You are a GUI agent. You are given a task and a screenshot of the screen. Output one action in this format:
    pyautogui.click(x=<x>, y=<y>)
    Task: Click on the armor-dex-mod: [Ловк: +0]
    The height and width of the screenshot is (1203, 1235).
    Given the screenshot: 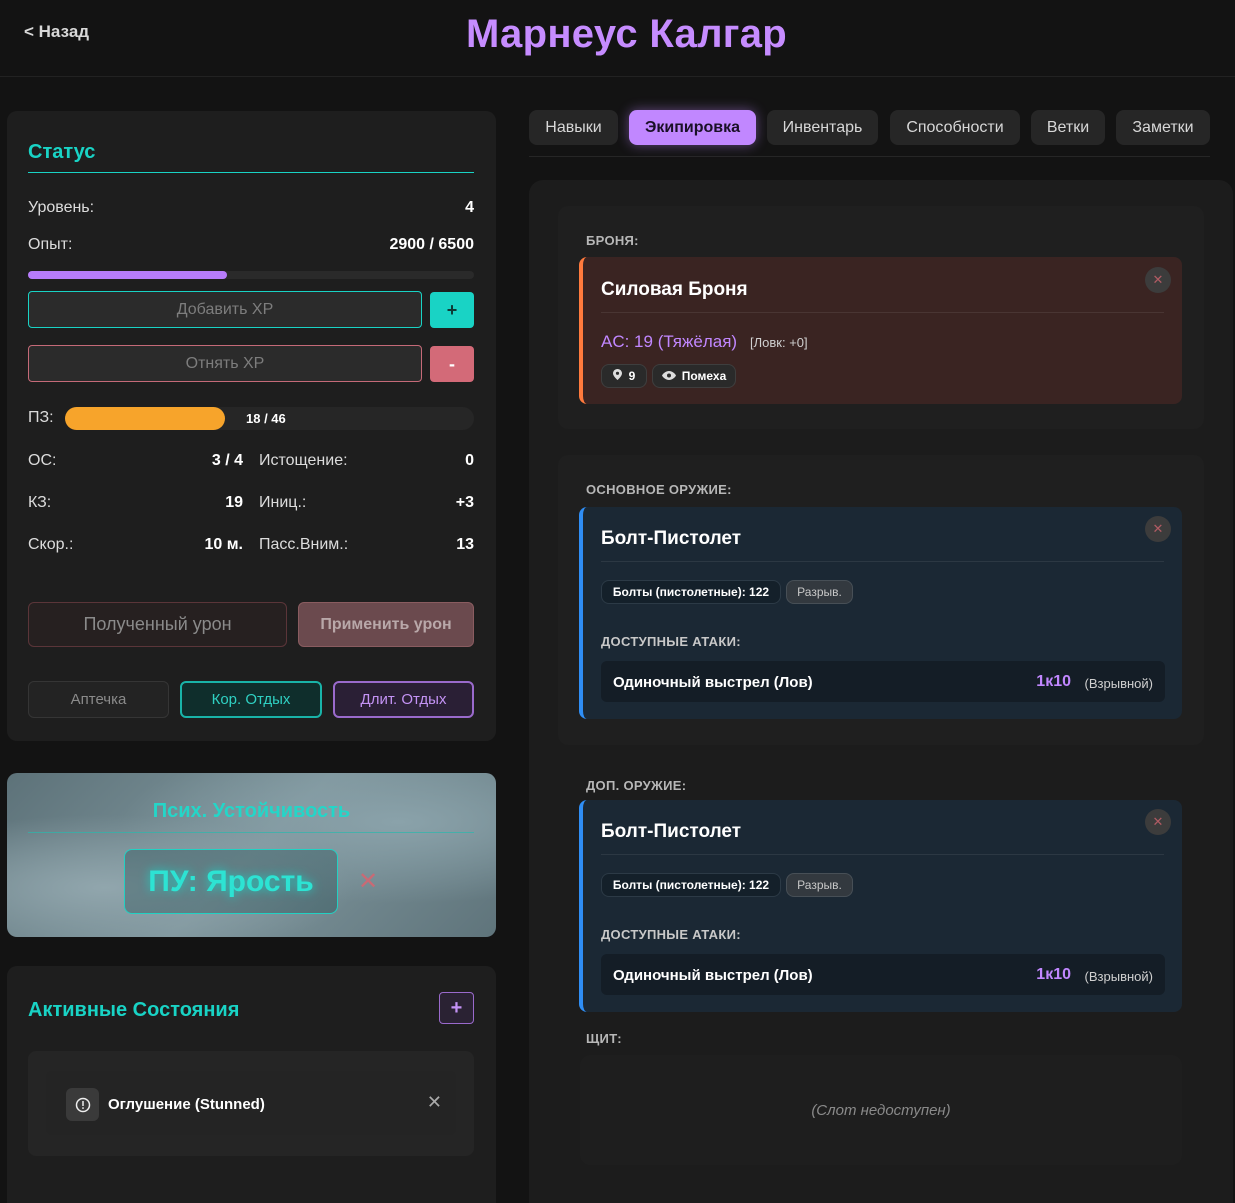 What is the action you would take?
    pyautogui.click(x=779, y=342)
    